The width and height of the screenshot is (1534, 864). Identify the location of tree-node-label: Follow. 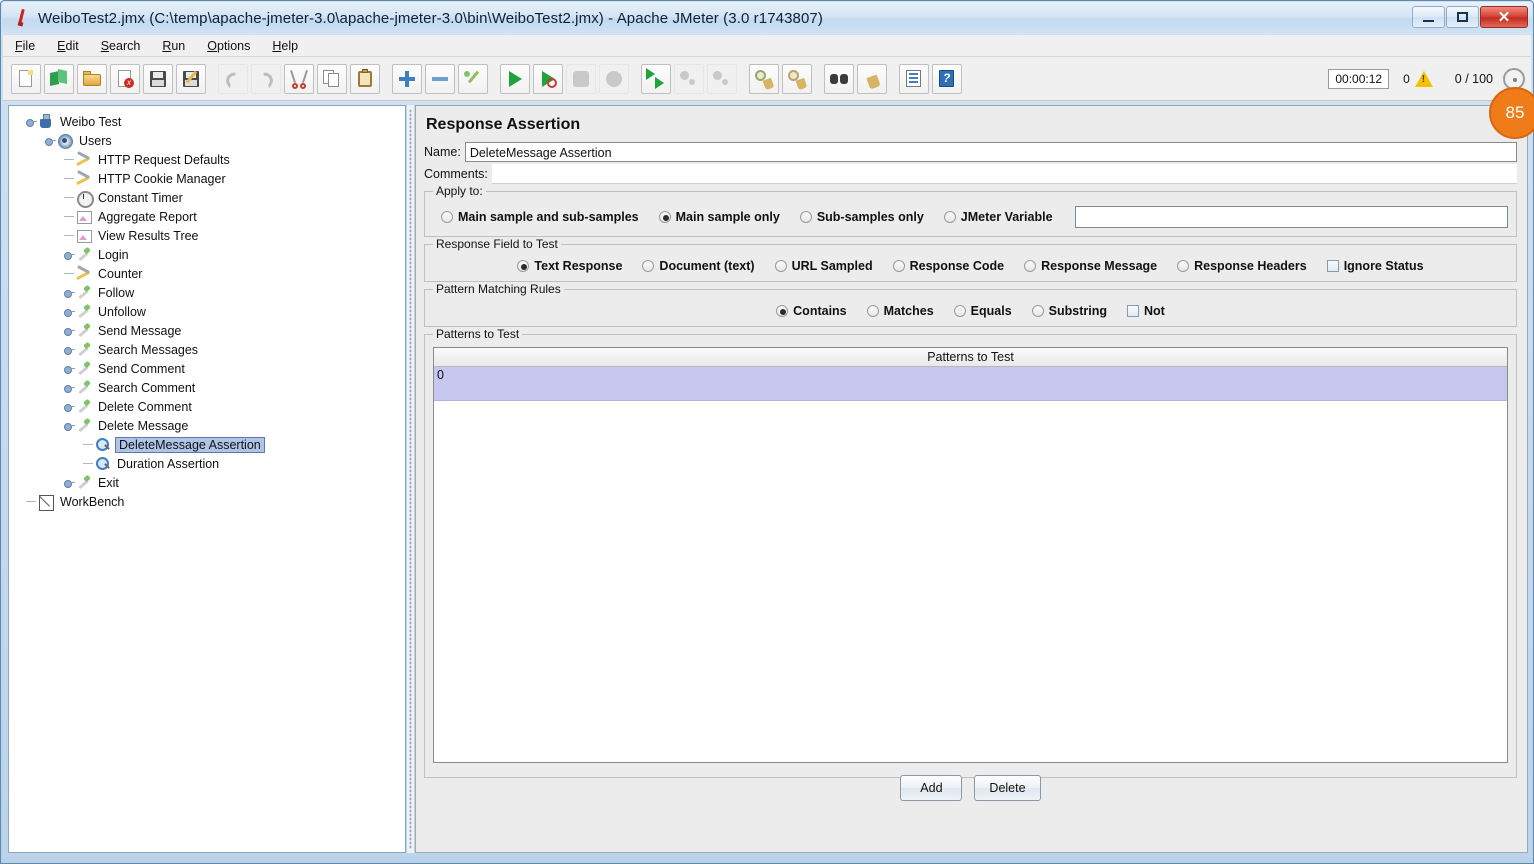
(116, 293).